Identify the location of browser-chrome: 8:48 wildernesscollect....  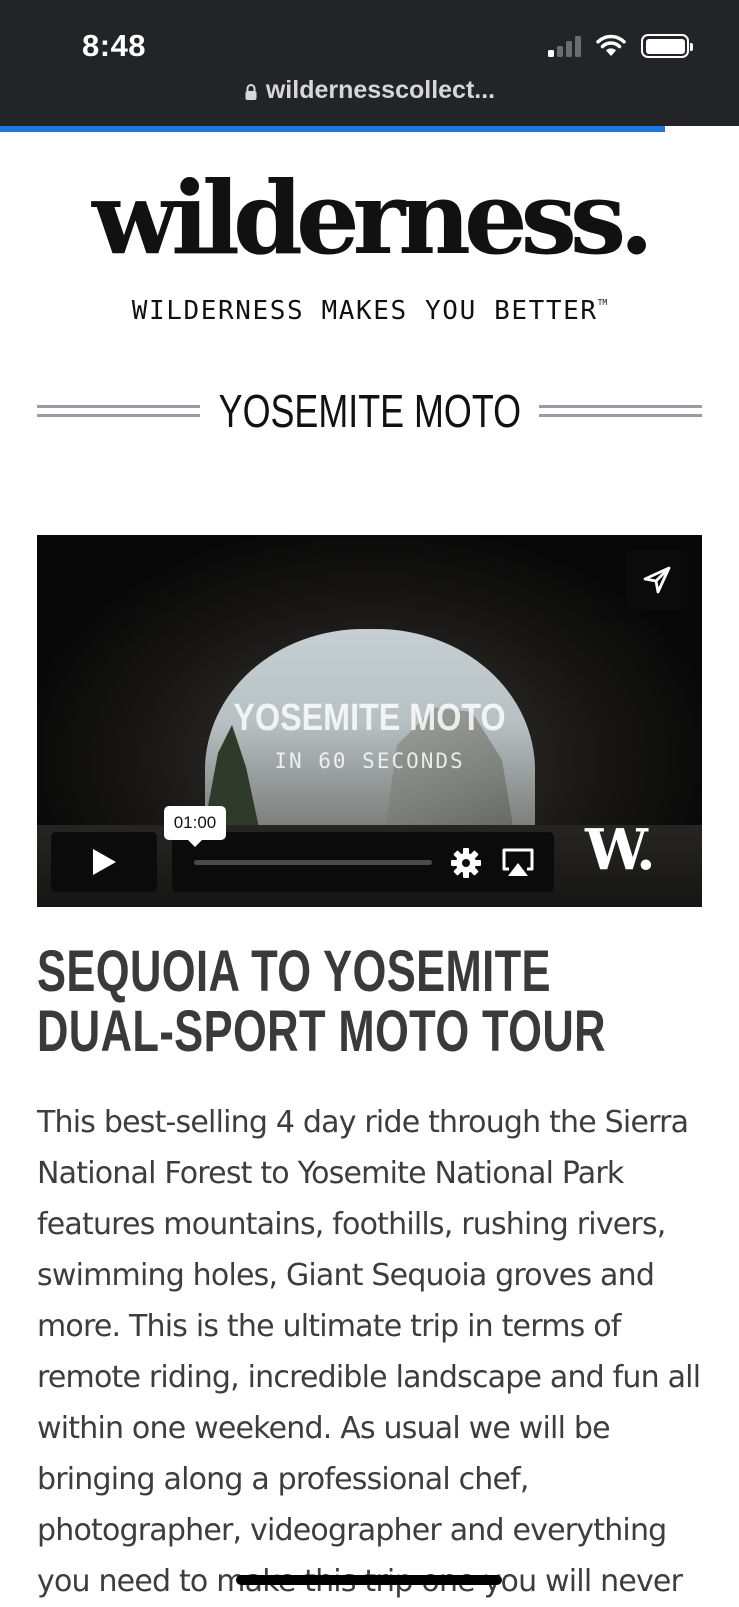
(369, 63).